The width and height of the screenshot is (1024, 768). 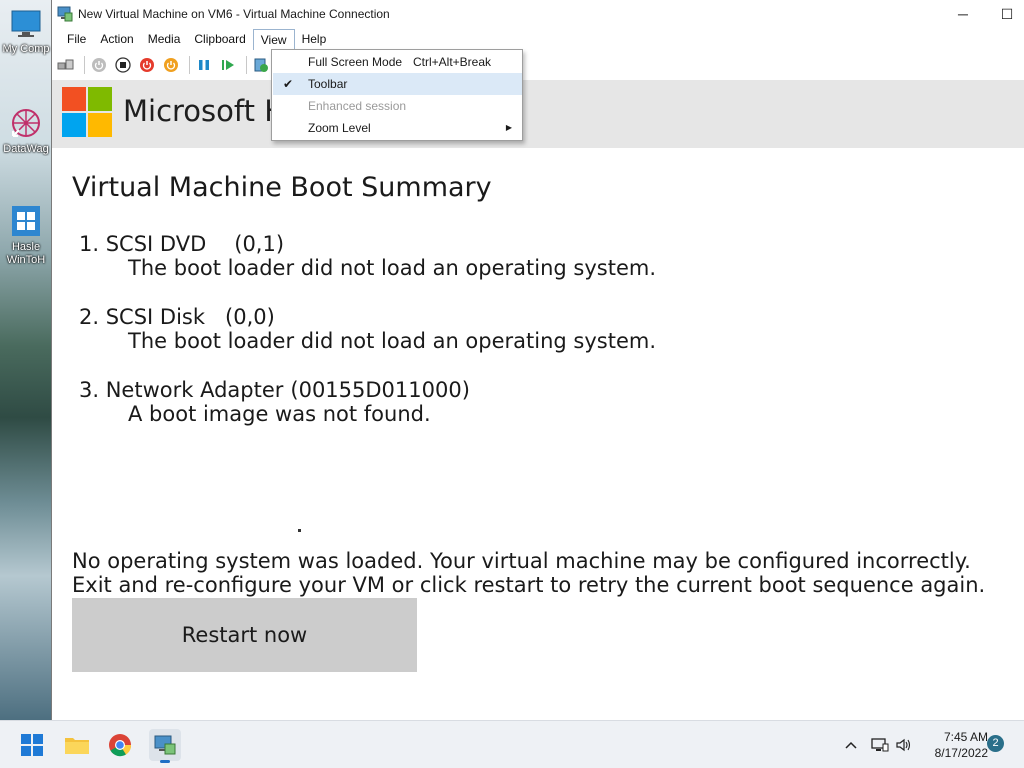 I want to click on boot-device: 2. SCSI Disk, so click(x=142, y=317).